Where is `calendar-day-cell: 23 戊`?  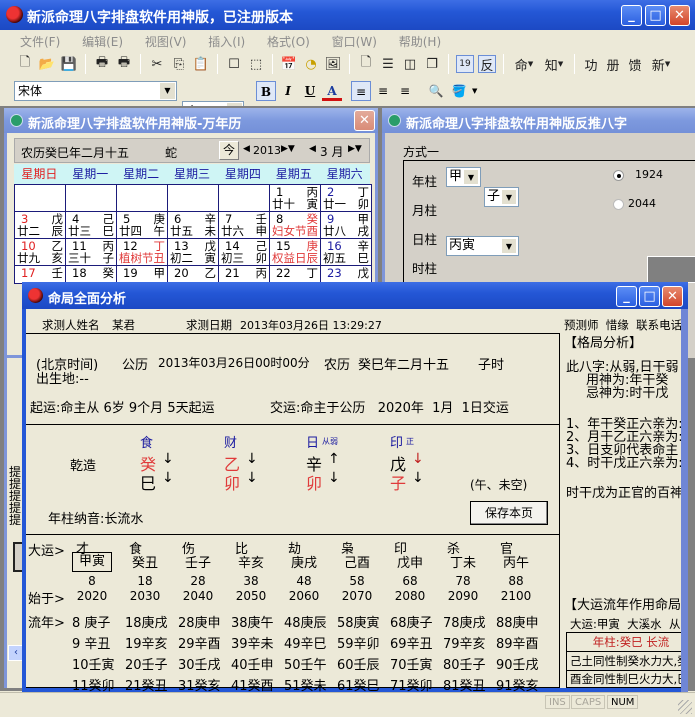
calendar-day-cell: 23 戊 is located at coordinates (346, 274).